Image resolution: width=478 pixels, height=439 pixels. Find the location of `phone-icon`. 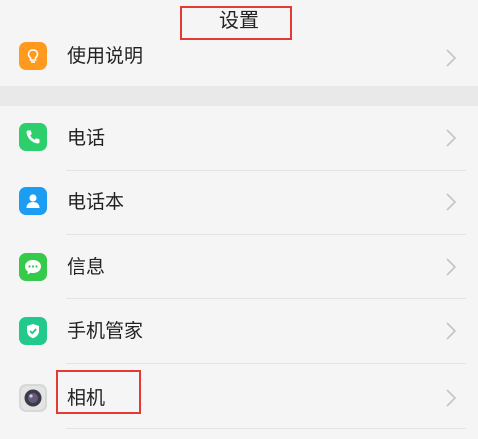

phone-icon is located at coordinates (33, 137).